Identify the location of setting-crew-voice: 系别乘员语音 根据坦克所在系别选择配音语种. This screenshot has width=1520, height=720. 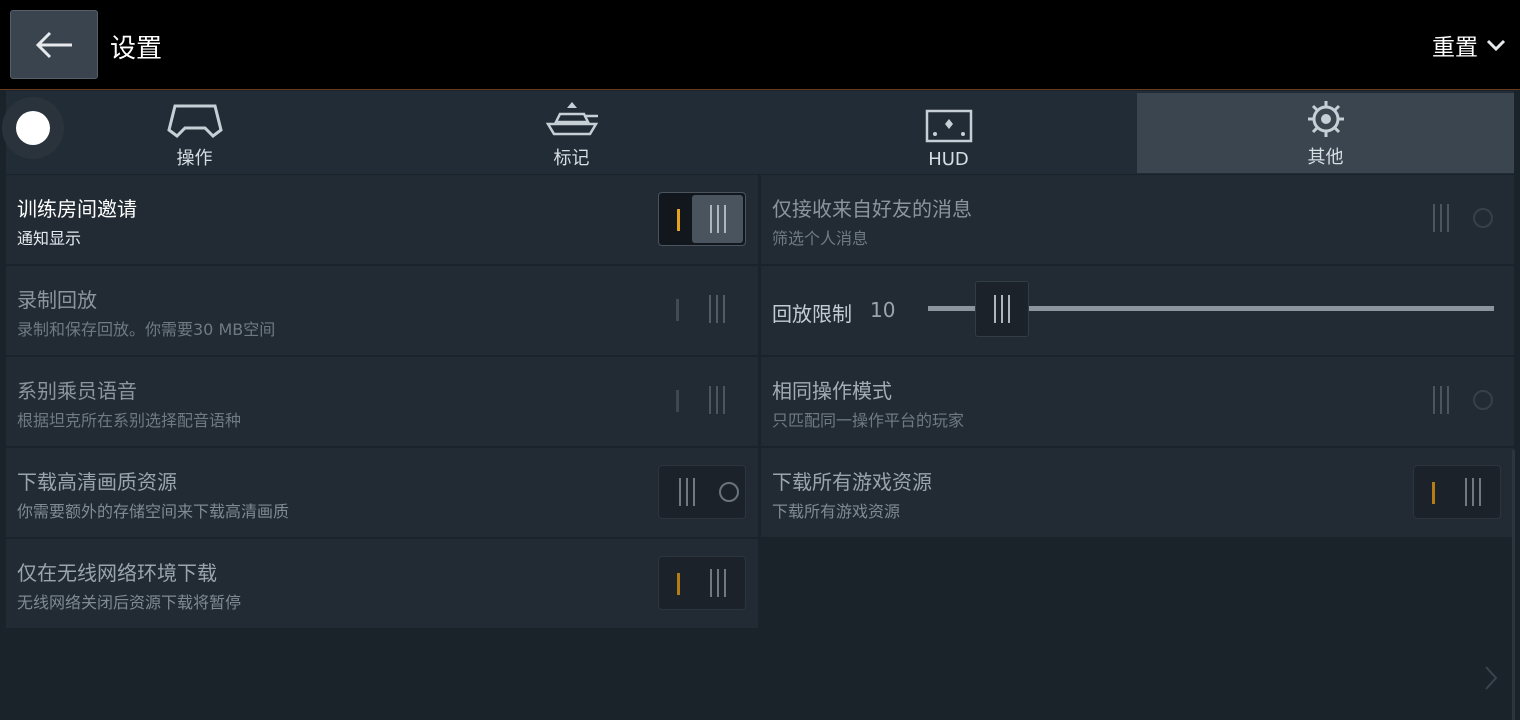
(382, 401).